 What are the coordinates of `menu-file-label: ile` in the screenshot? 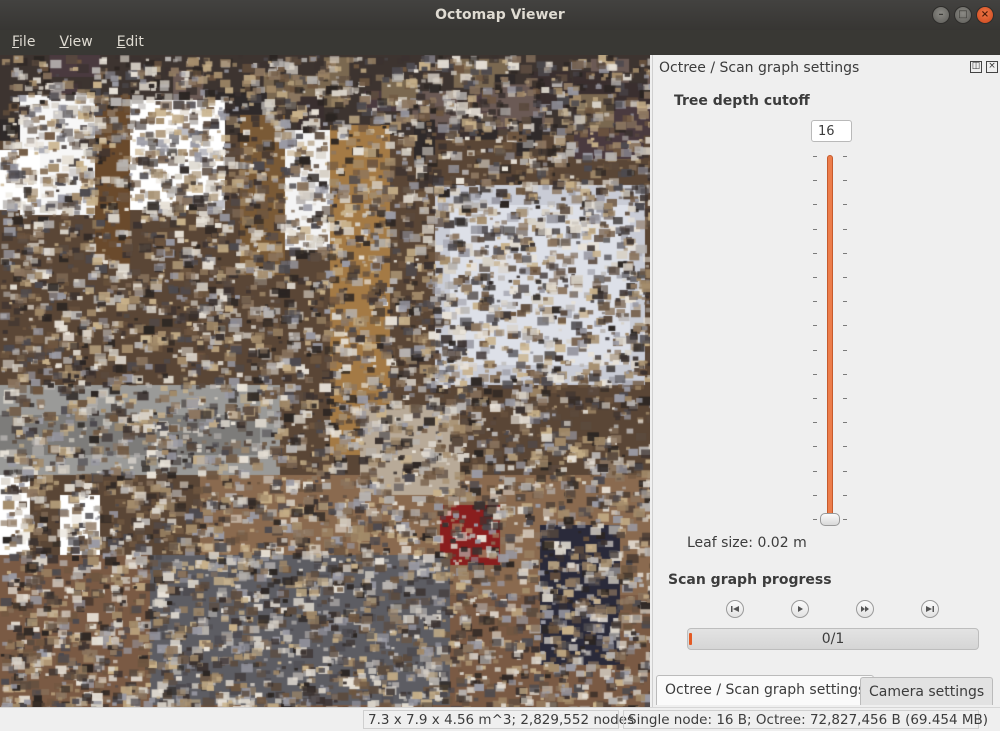 It's located at (27, 42).